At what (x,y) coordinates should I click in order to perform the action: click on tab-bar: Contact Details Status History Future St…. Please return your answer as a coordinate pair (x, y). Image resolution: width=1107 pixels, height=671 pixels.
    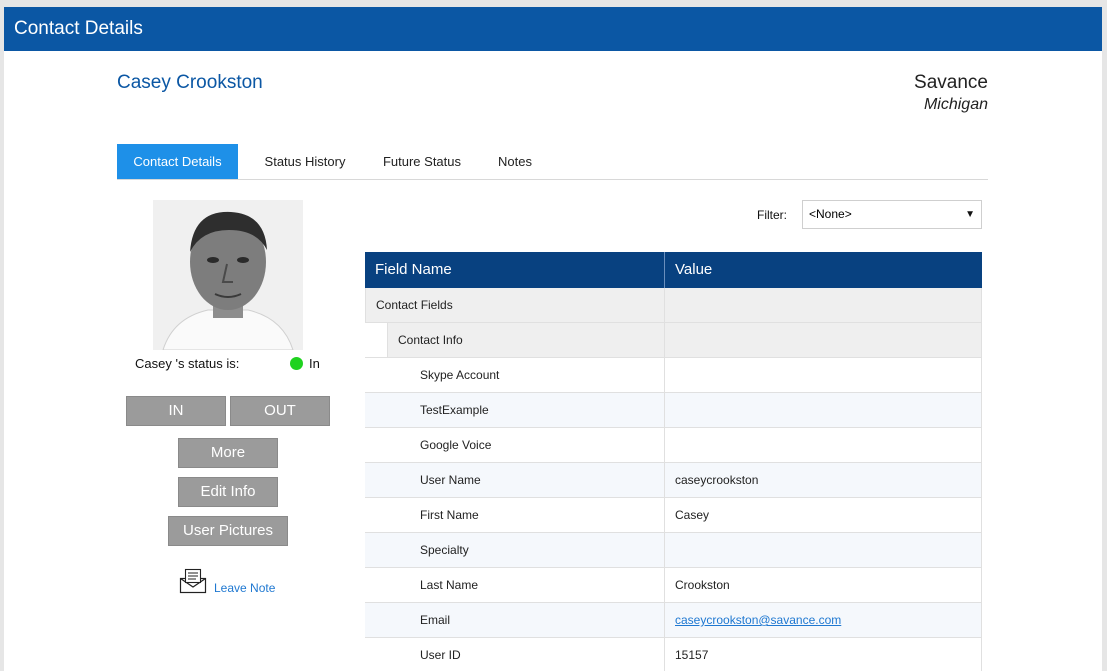
    Looking at the image, I should click on (552, 162).